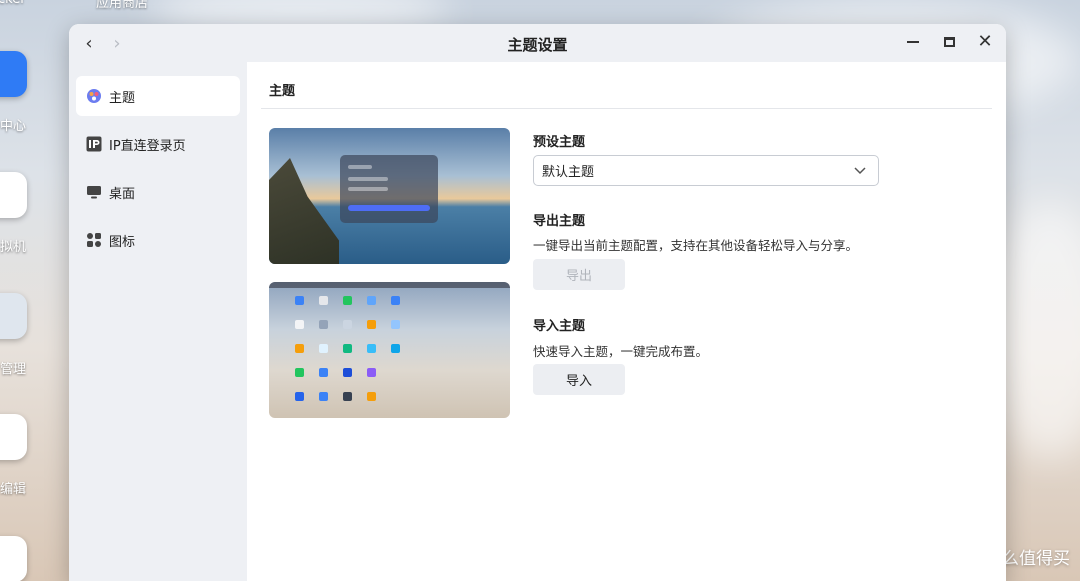 The image size is (1080, 581). What do you see at coordinates (304, 211) in the screenshot?
I see `cliff-shape` at bounding box center [304, 211].